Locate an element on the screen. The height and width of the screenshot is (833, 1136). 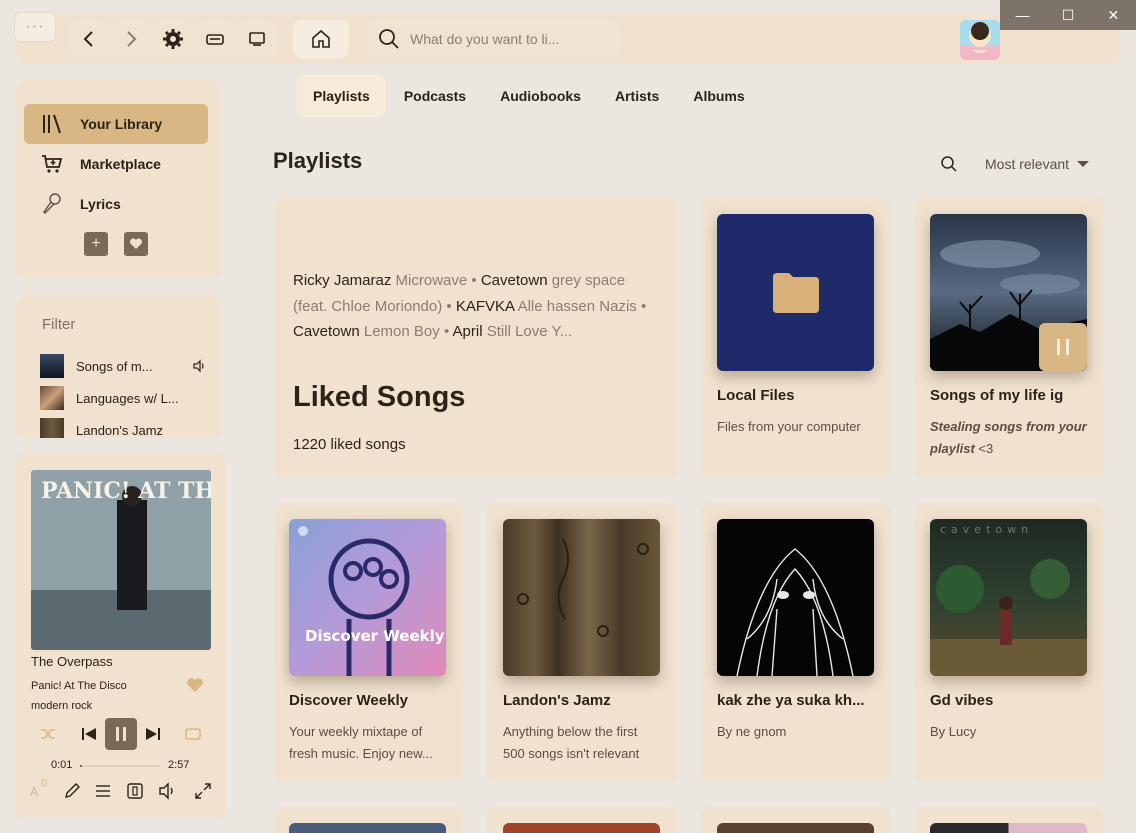
repeat-icon is located at coordinates (193, 734).